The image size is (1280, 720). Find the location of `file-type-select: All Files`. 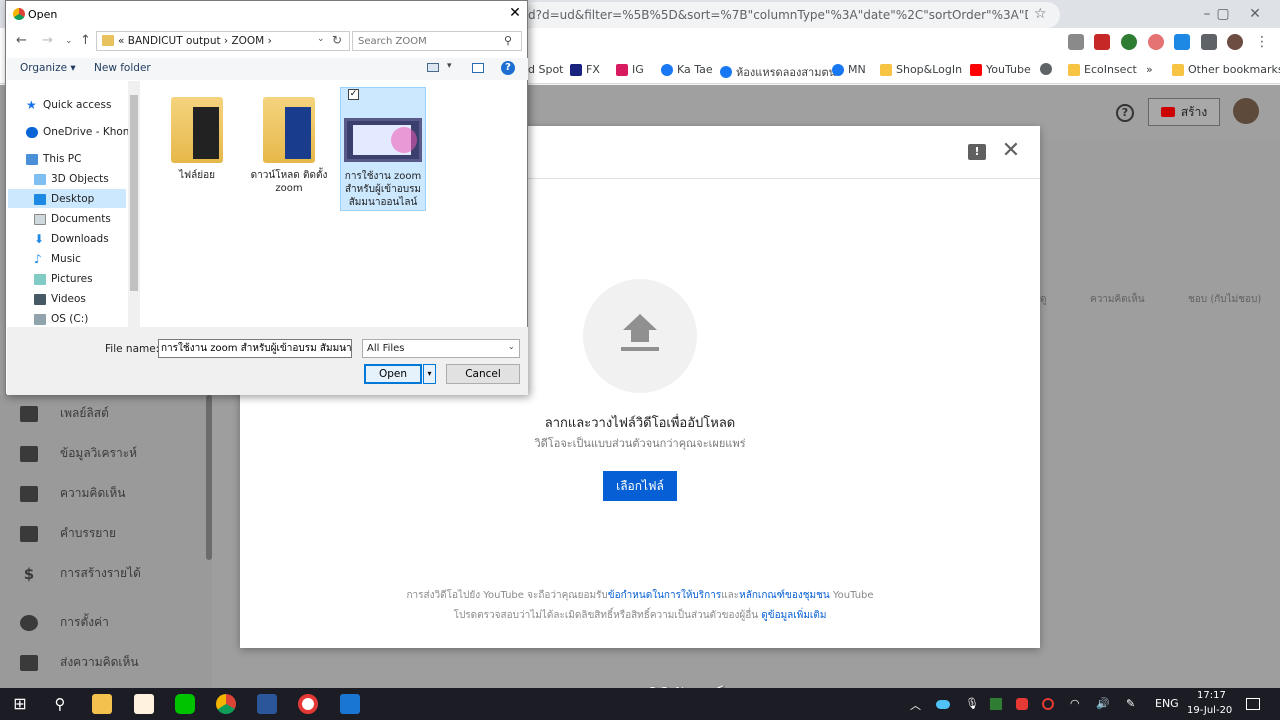

file-type-select: All Files is located at coordinates (441, 348).